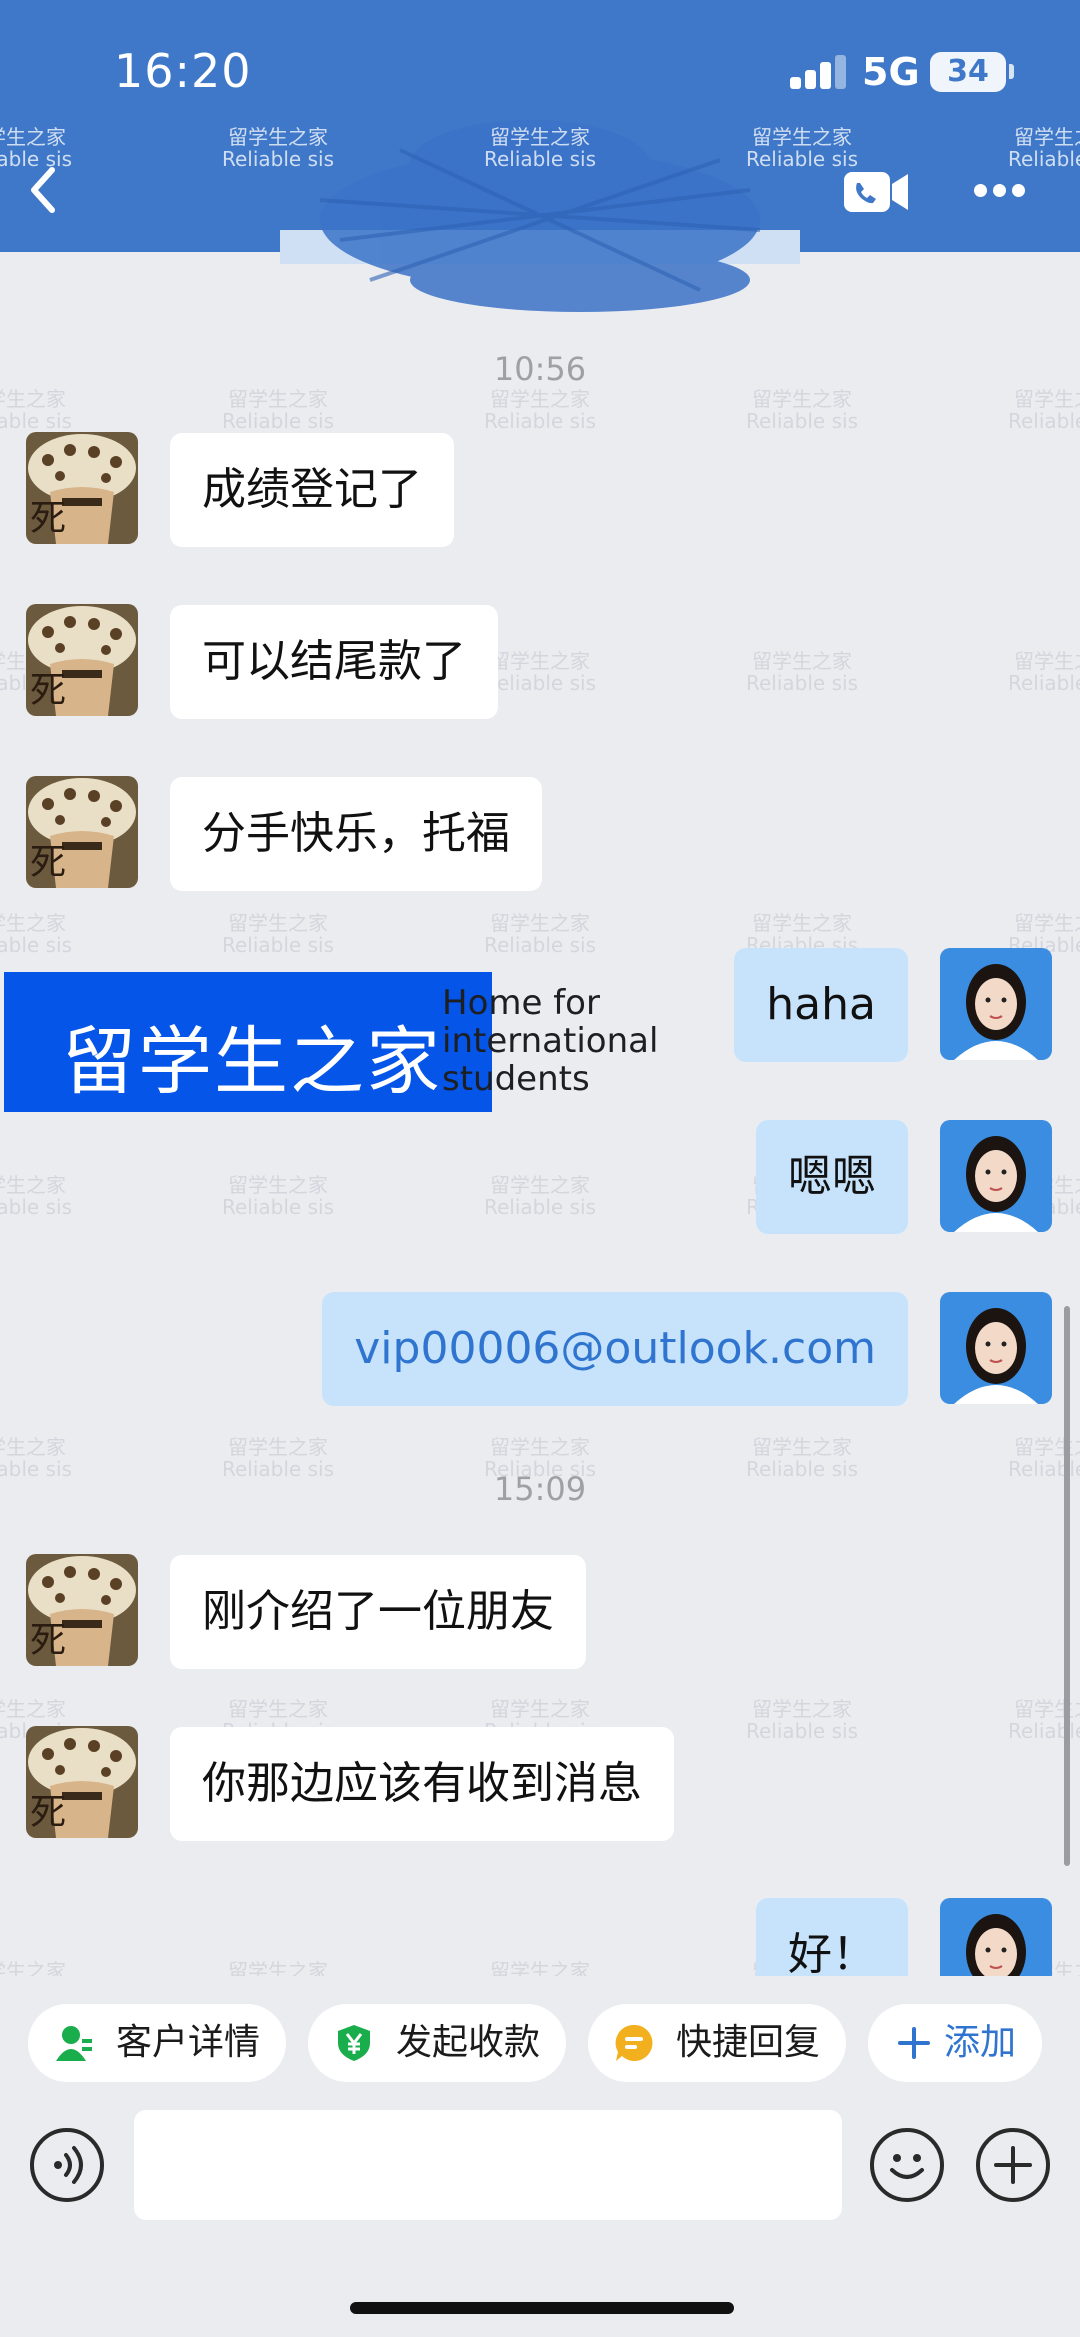 Image resolution: width=1080 pixels, height=2337 pixels. I want to click on message-bubble-outgoing-email: vip00006@outlook.com, so click(615, 1349).